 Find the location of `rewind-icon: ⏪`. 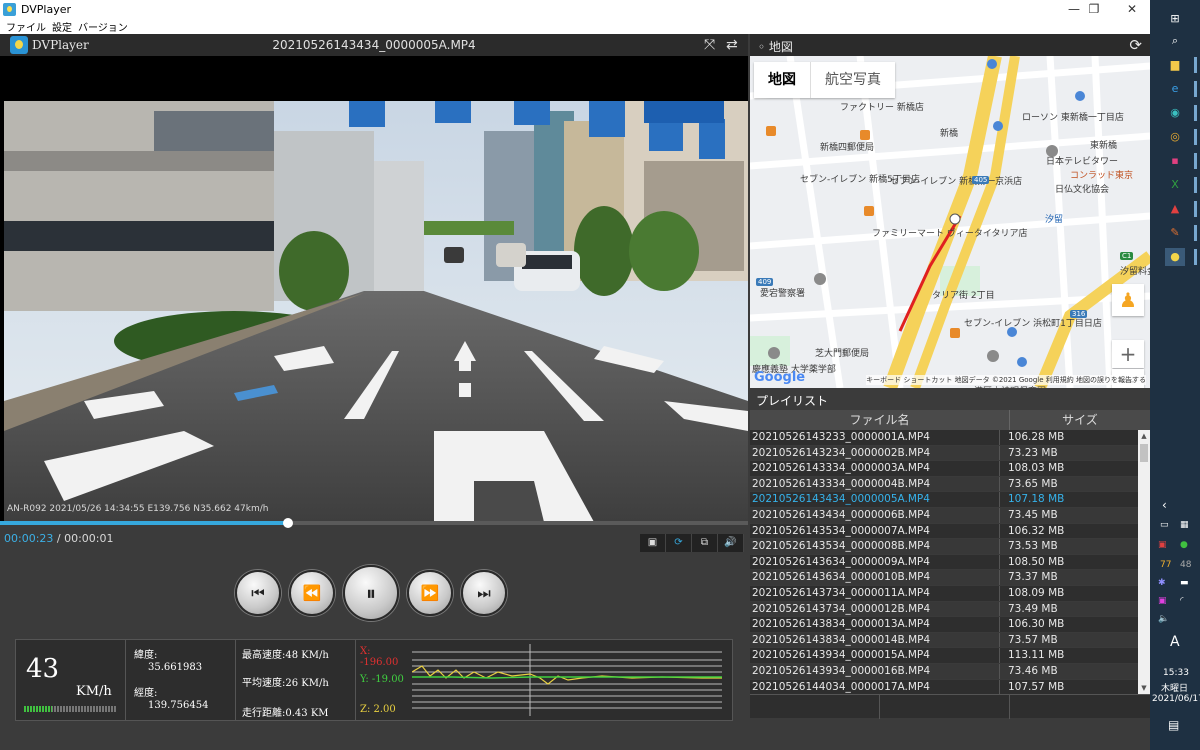

rewind-icon: ⏪ is located at coordinates (312, 593).